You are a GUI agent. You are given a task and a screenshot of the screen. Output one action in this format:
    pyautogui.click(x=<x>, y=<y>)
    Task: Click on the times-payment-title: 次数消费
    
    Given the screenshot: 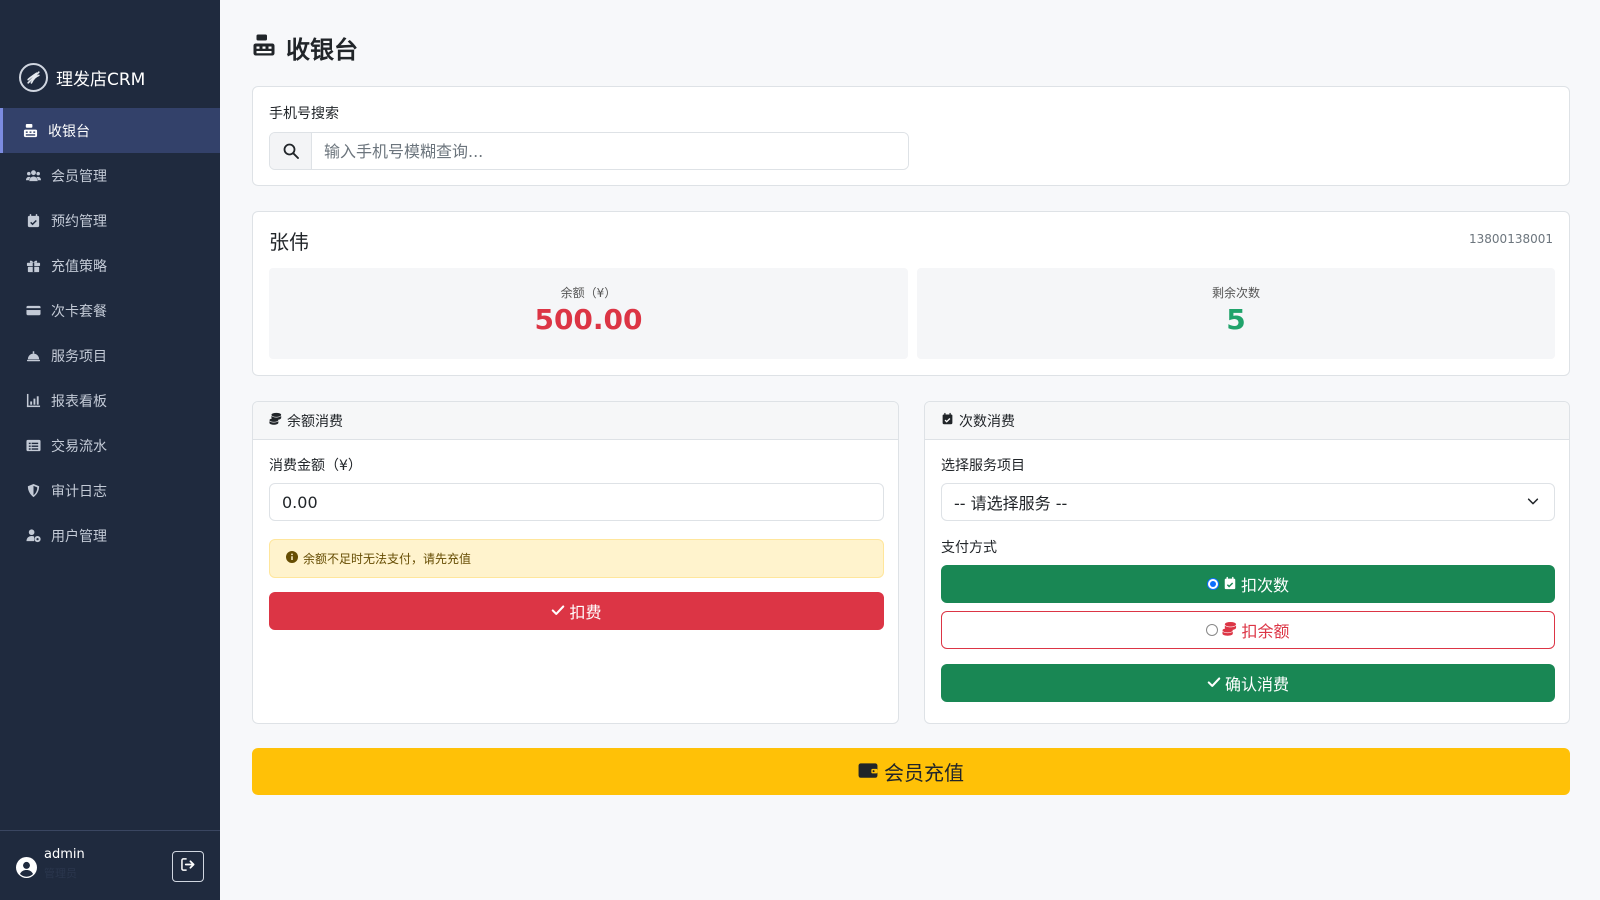 What is the action you would take?
    pyautogui.click(x=987, y=421)
    